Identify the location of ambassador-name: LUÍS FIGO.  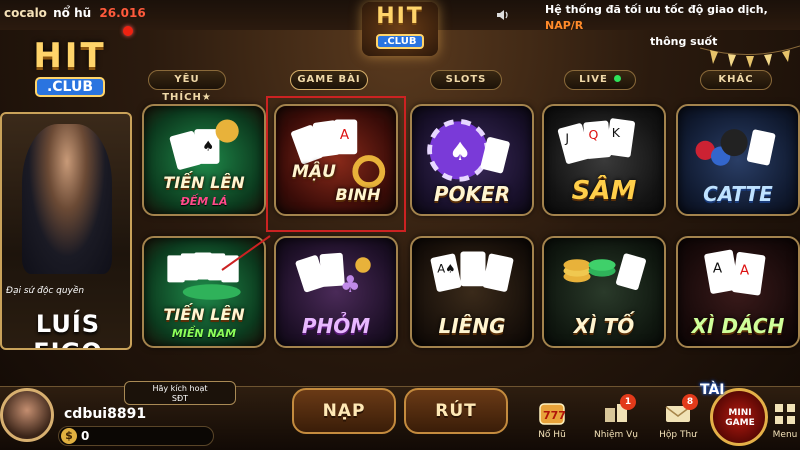
(67, 329).